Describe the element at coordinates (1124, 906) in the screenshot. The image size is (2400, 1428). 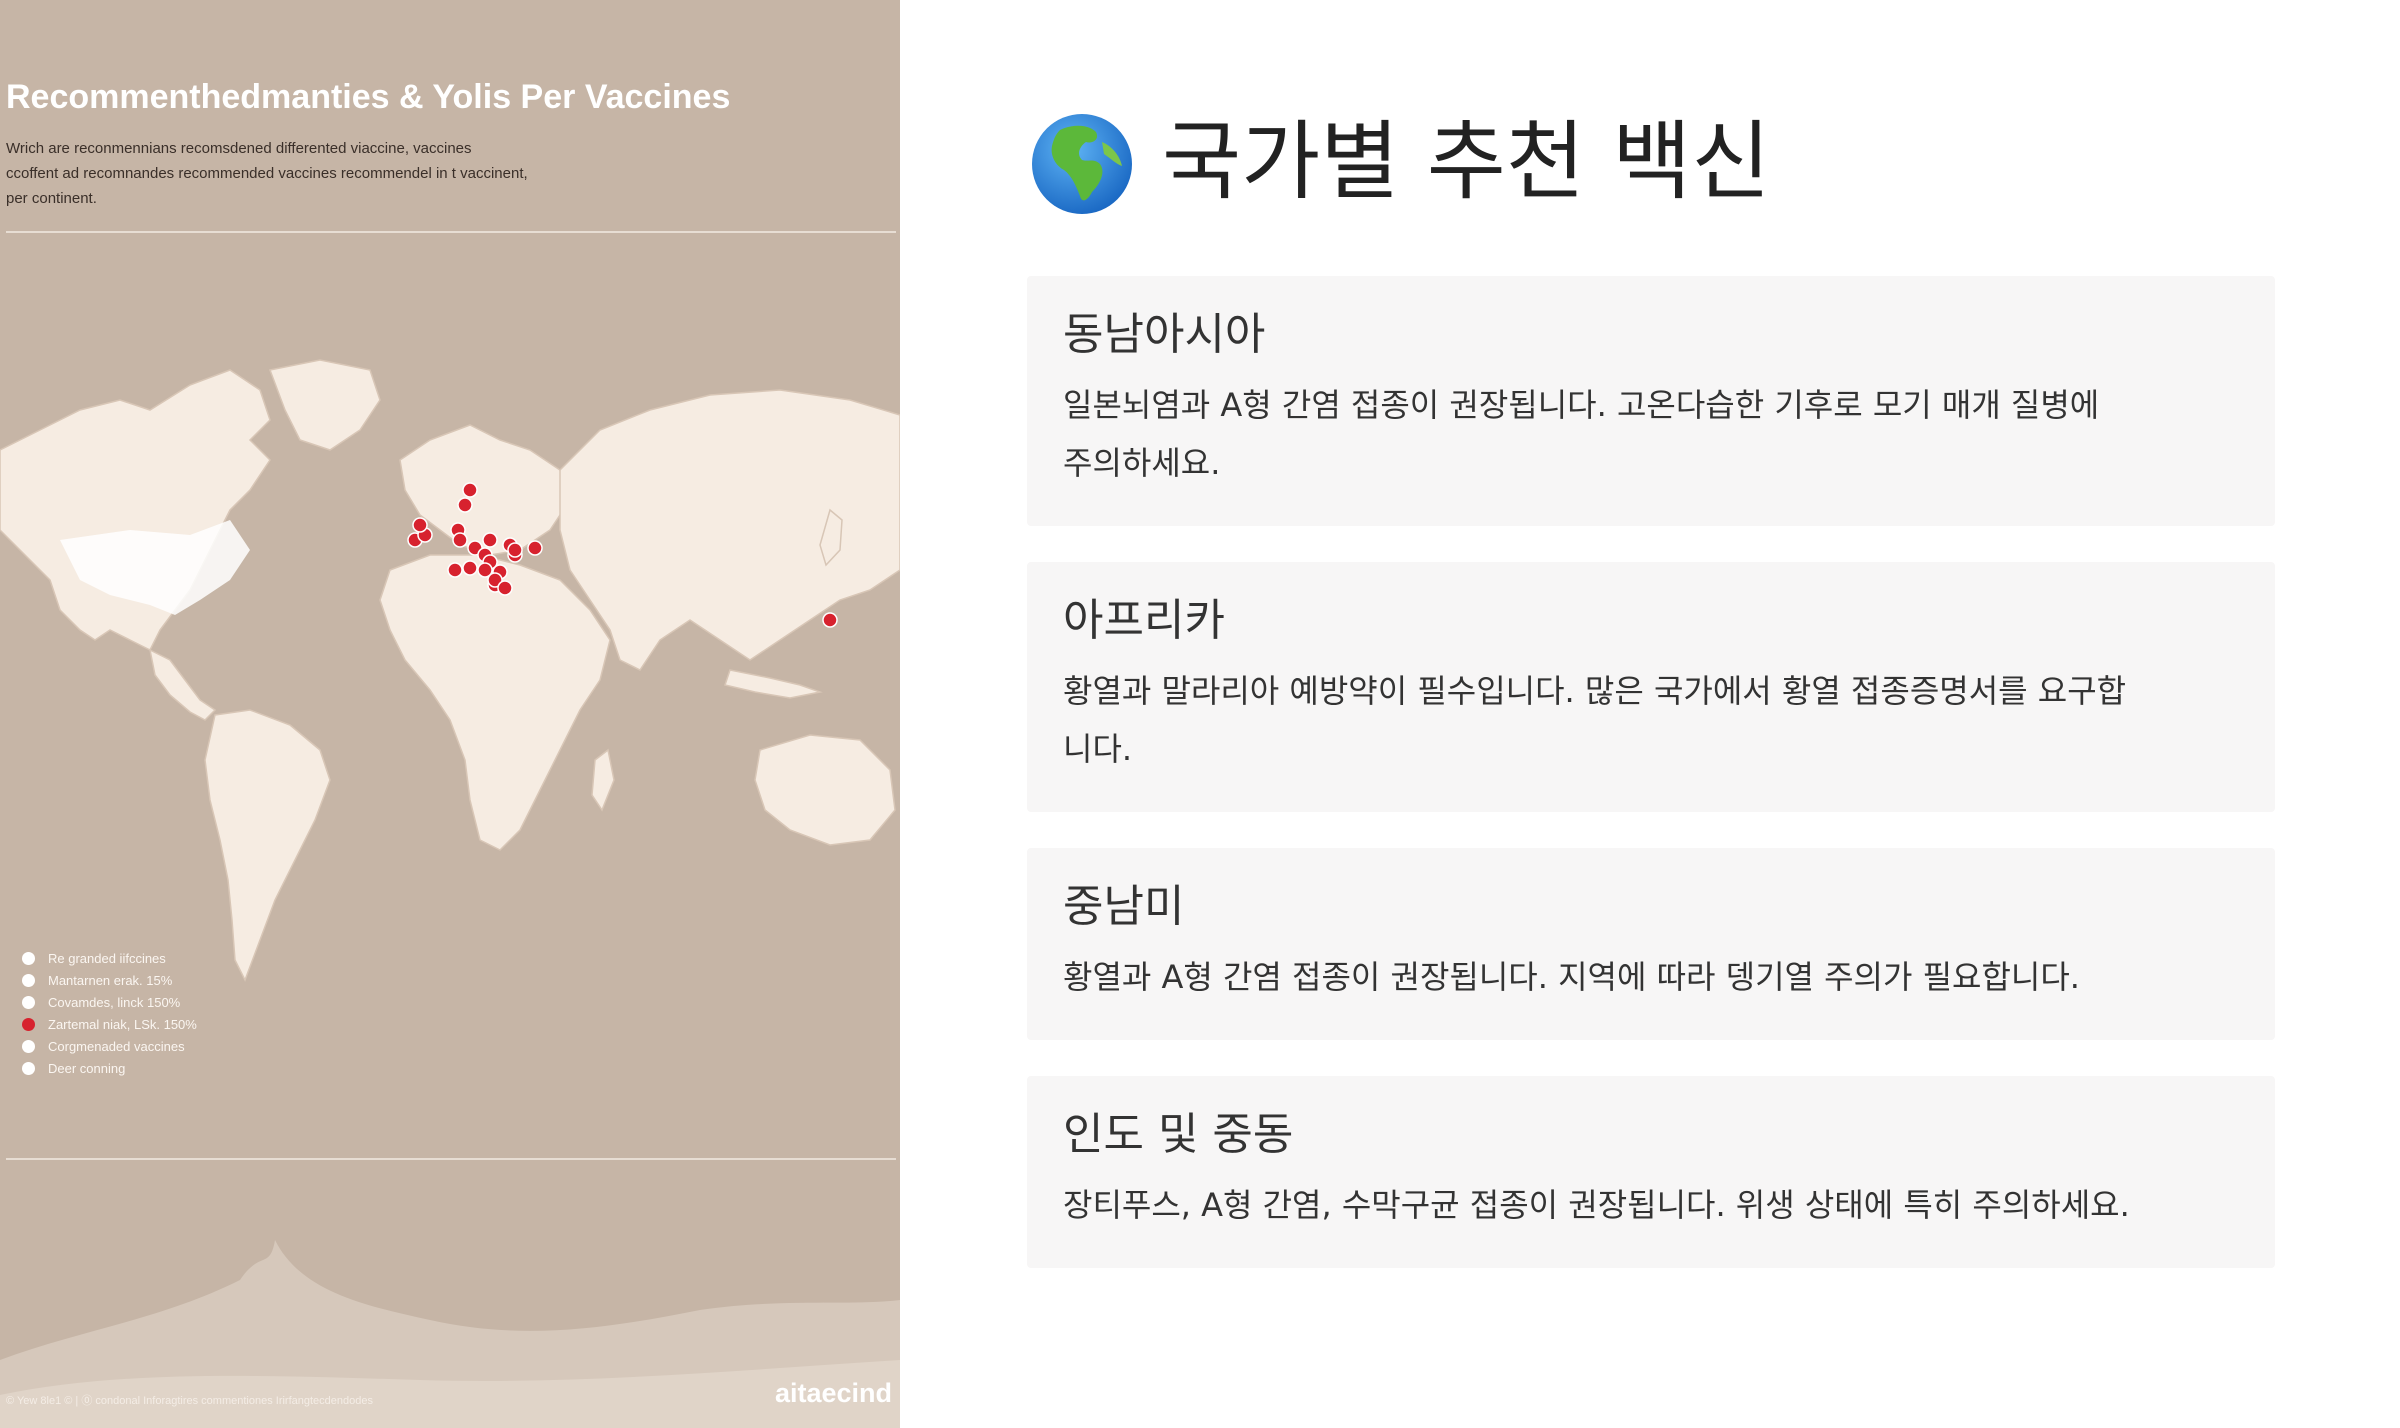
I see `region-card-title: 중남미` at that location.